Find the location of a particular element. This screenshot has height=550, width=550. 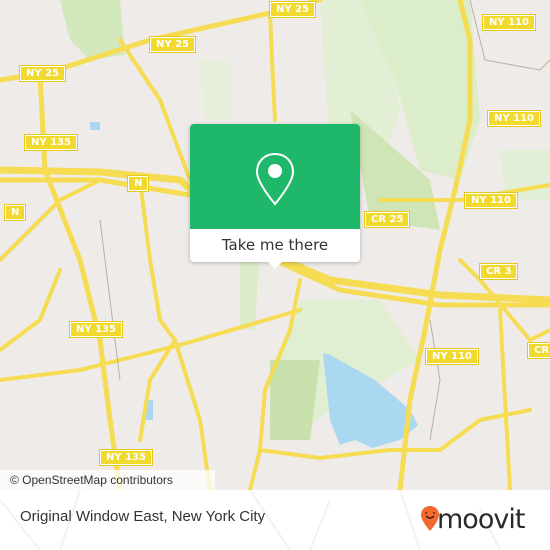

location-popup: Take me there is located at coordinates (275, 196).